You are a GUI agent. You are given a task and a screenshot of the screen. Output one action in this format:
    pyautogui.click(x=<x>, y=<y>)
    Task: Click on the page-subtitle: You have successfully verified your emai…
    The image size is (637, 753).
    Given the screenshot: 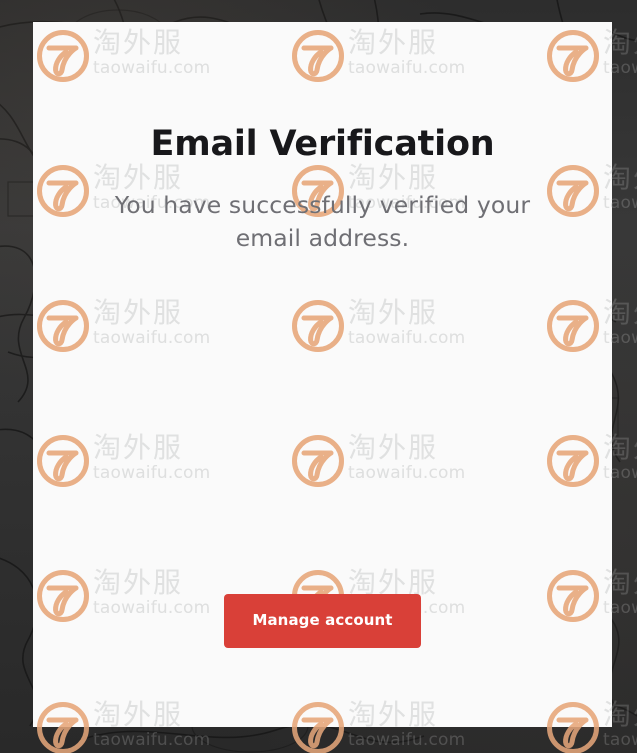 What is the action you would take?
    pyautogui.click(x=322, y=222)
    